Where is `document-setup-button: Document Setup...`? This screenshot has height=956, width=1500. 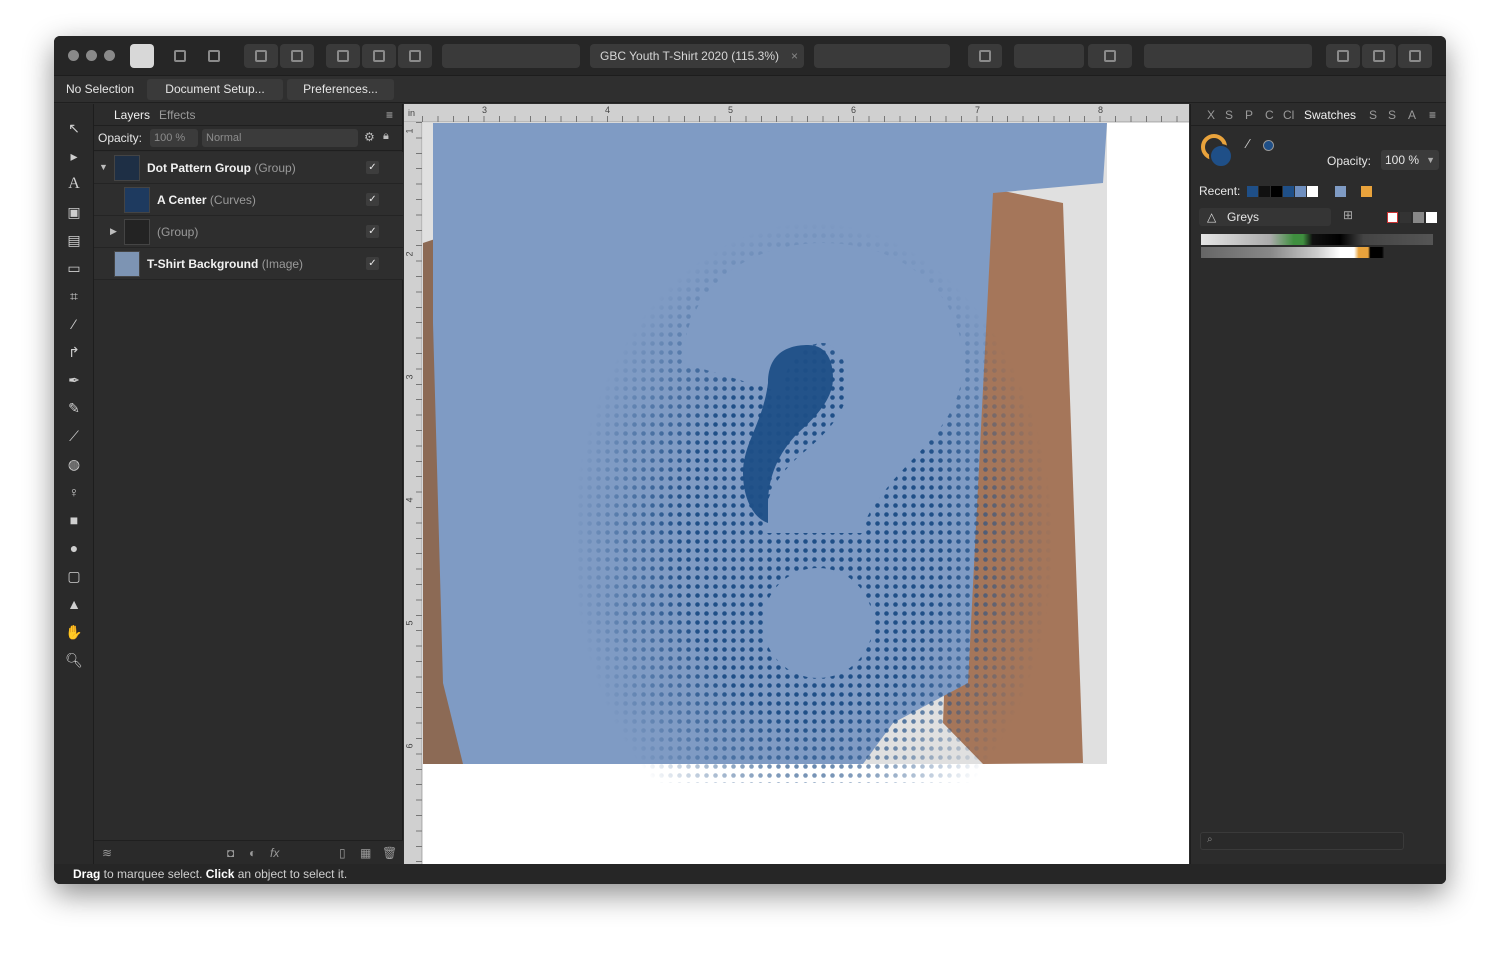
document-setup-button: Document Setup... is located at coordinates (215, 89).